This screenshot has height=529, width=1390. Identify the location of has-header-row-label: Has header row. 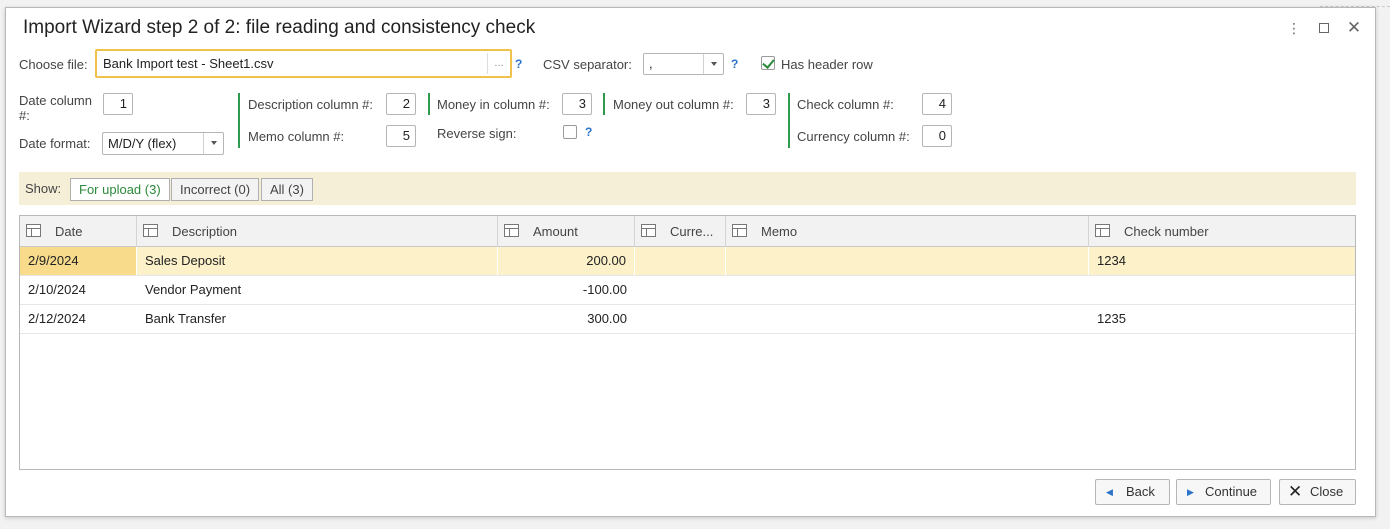
(827, 64).